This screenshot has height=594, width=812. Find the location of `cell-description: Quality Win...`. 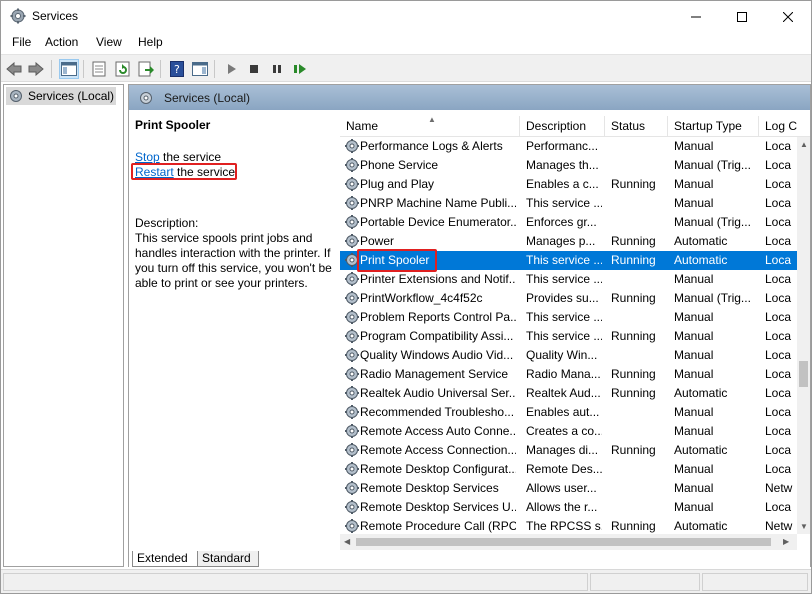

cell-description: Quality Win... is located at coordinates (562, 355).